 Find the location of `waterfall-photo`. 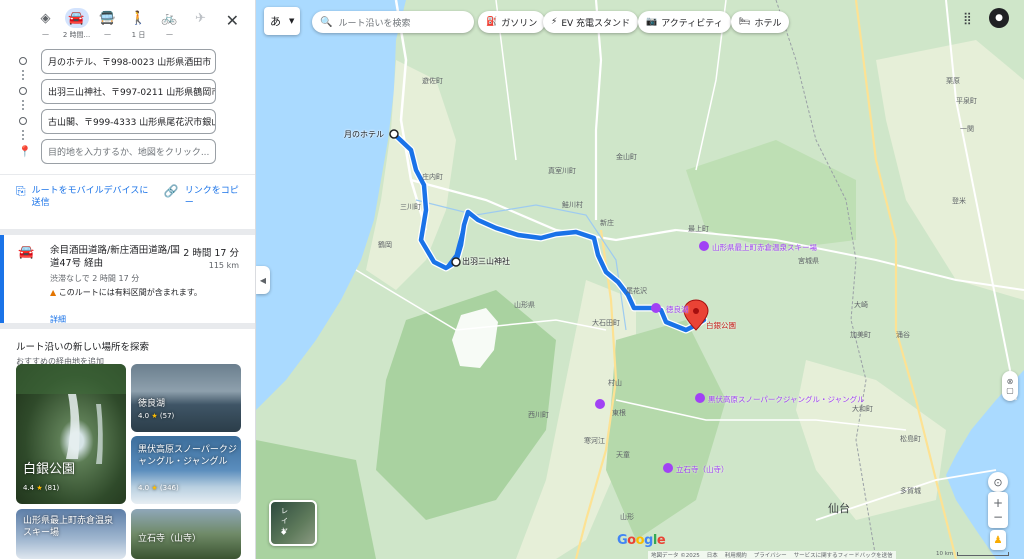

waterfall-photo is located at coordinates (71, 414).